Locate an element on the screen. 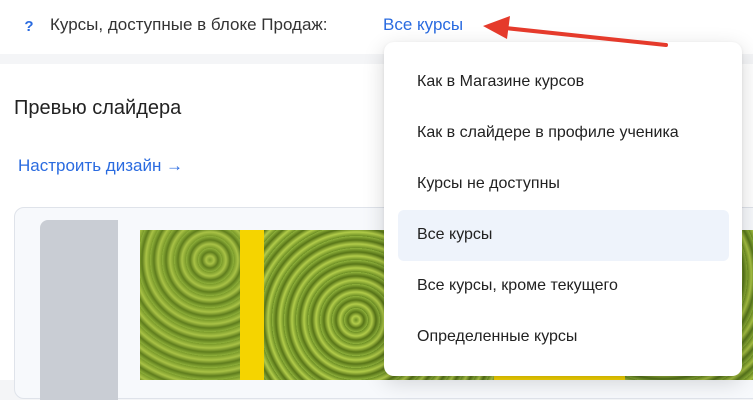 The image size is (753, 400). dropdown-option: Как в слайдере в профиле ученика is located at coordinates (563, 133).